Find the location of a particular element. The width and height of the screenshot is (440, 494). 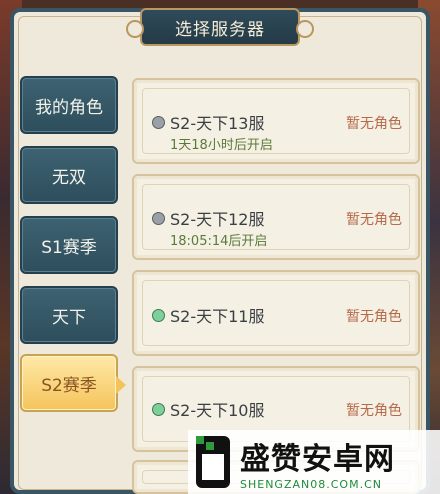

tab-label: S1赛季 is located at coordinates (69, 247).